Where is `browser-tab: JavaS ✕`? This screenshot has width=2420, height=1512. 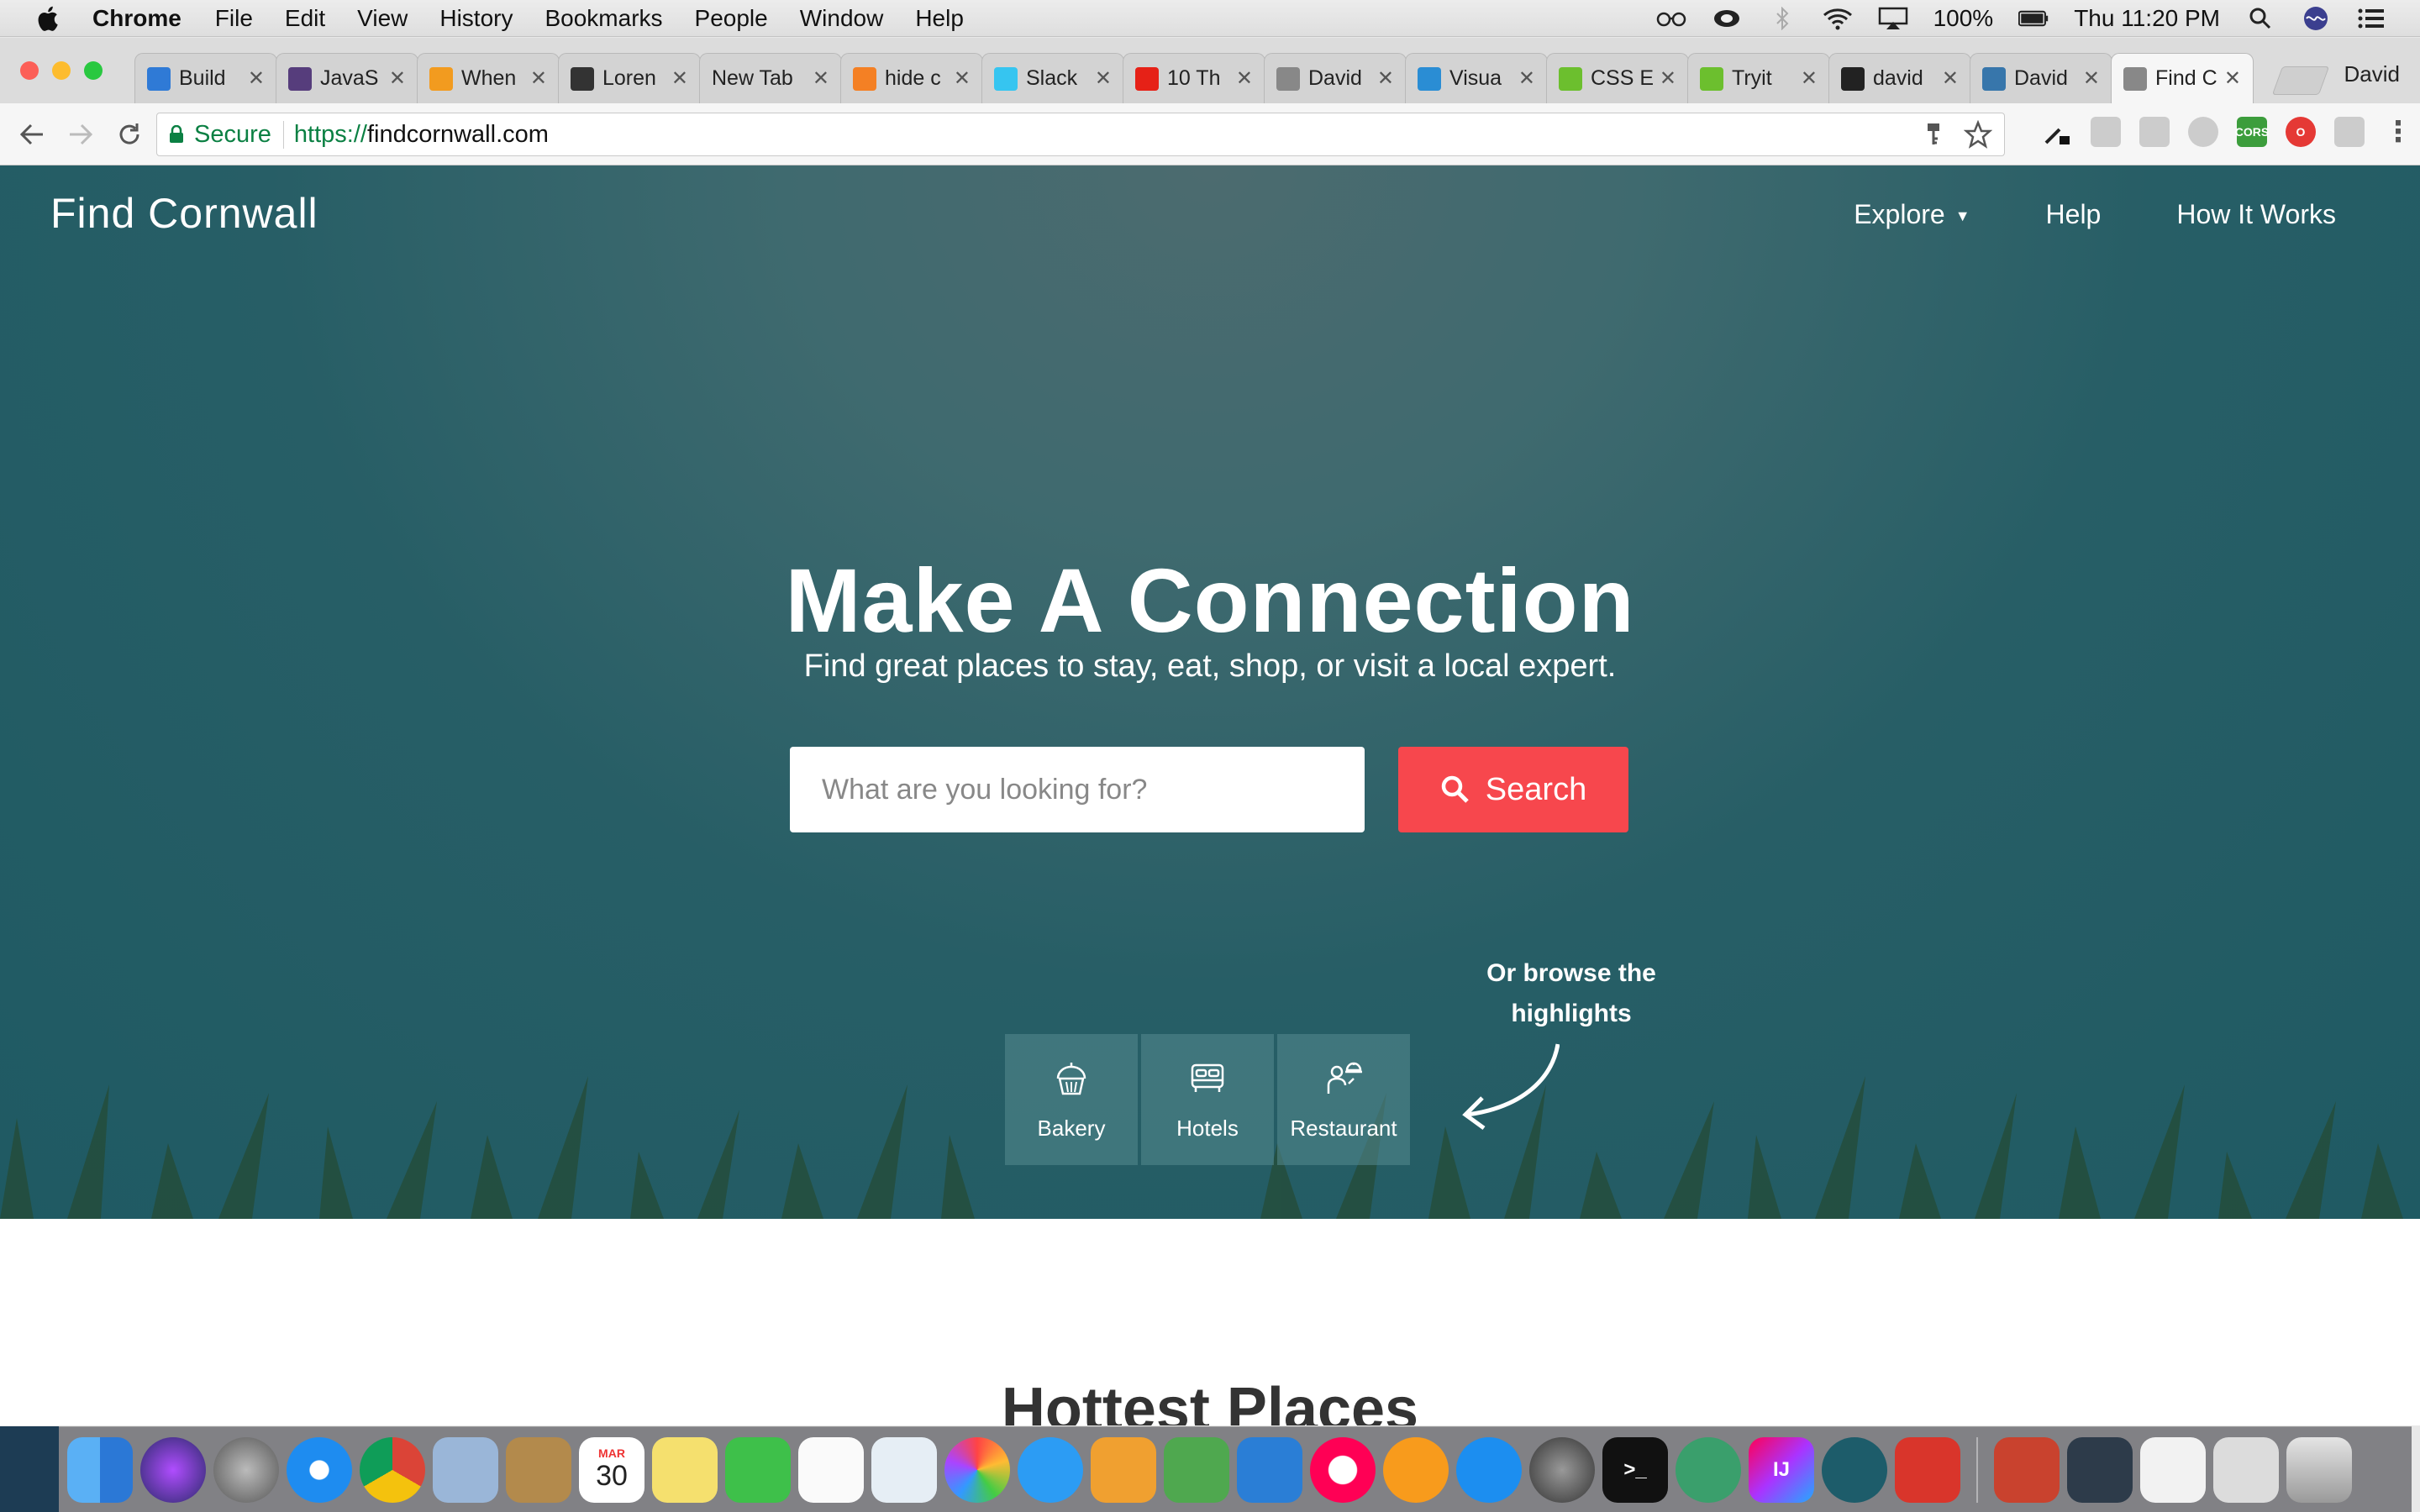
browser-tab: JavaS ✕ is located at coordinates (347, 78).